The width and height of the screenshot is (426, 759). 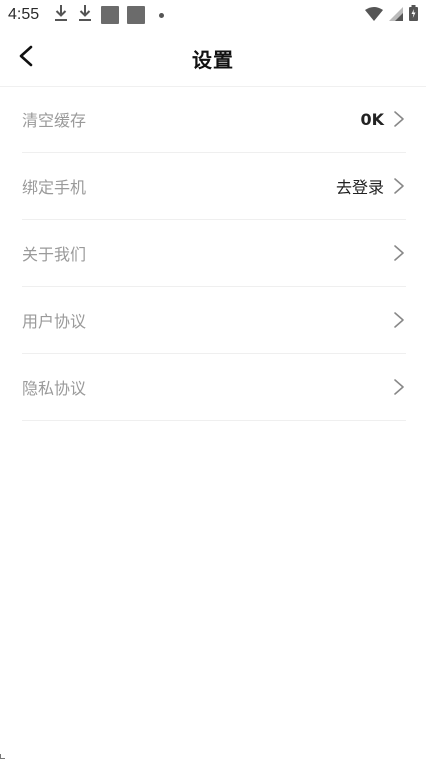 What do you see at coordinates (214, 186) in the screenshot?
I see `settings-item-bind-phone: 绑定手机 去登录` at bounding box center [214, 186].